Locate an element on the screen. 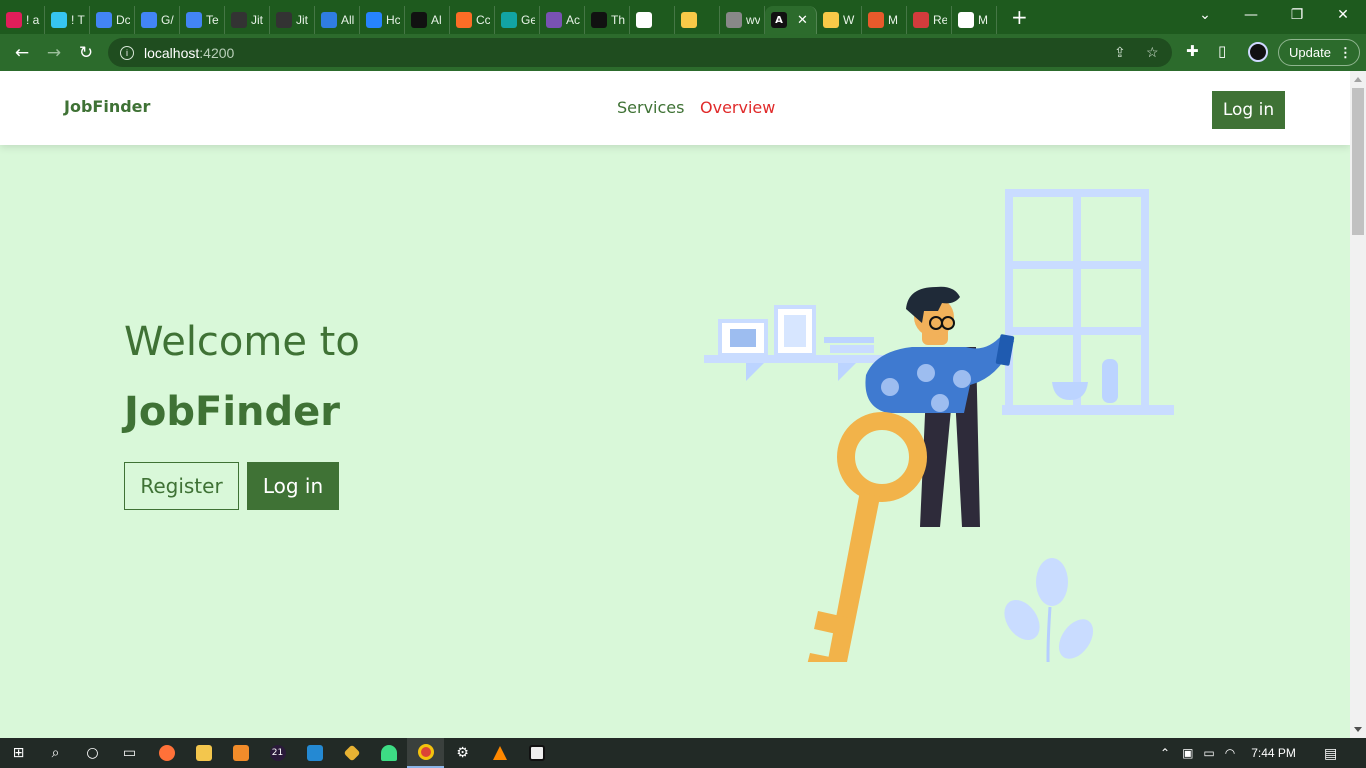 This screenshot has height=768, width=1366. scroll-down-icon is located at coordinates (1358, 729).